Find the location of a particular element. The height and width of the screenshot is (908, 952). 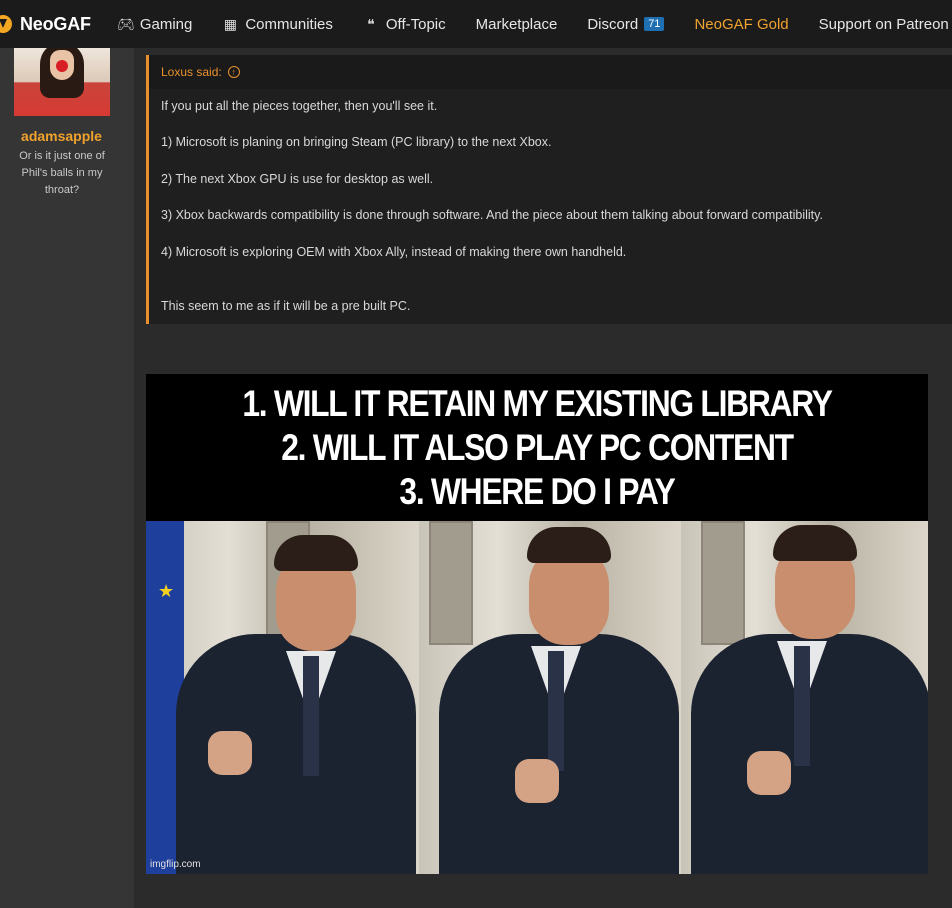

nav-label: Marketplace is located at coordinates (516, 24).